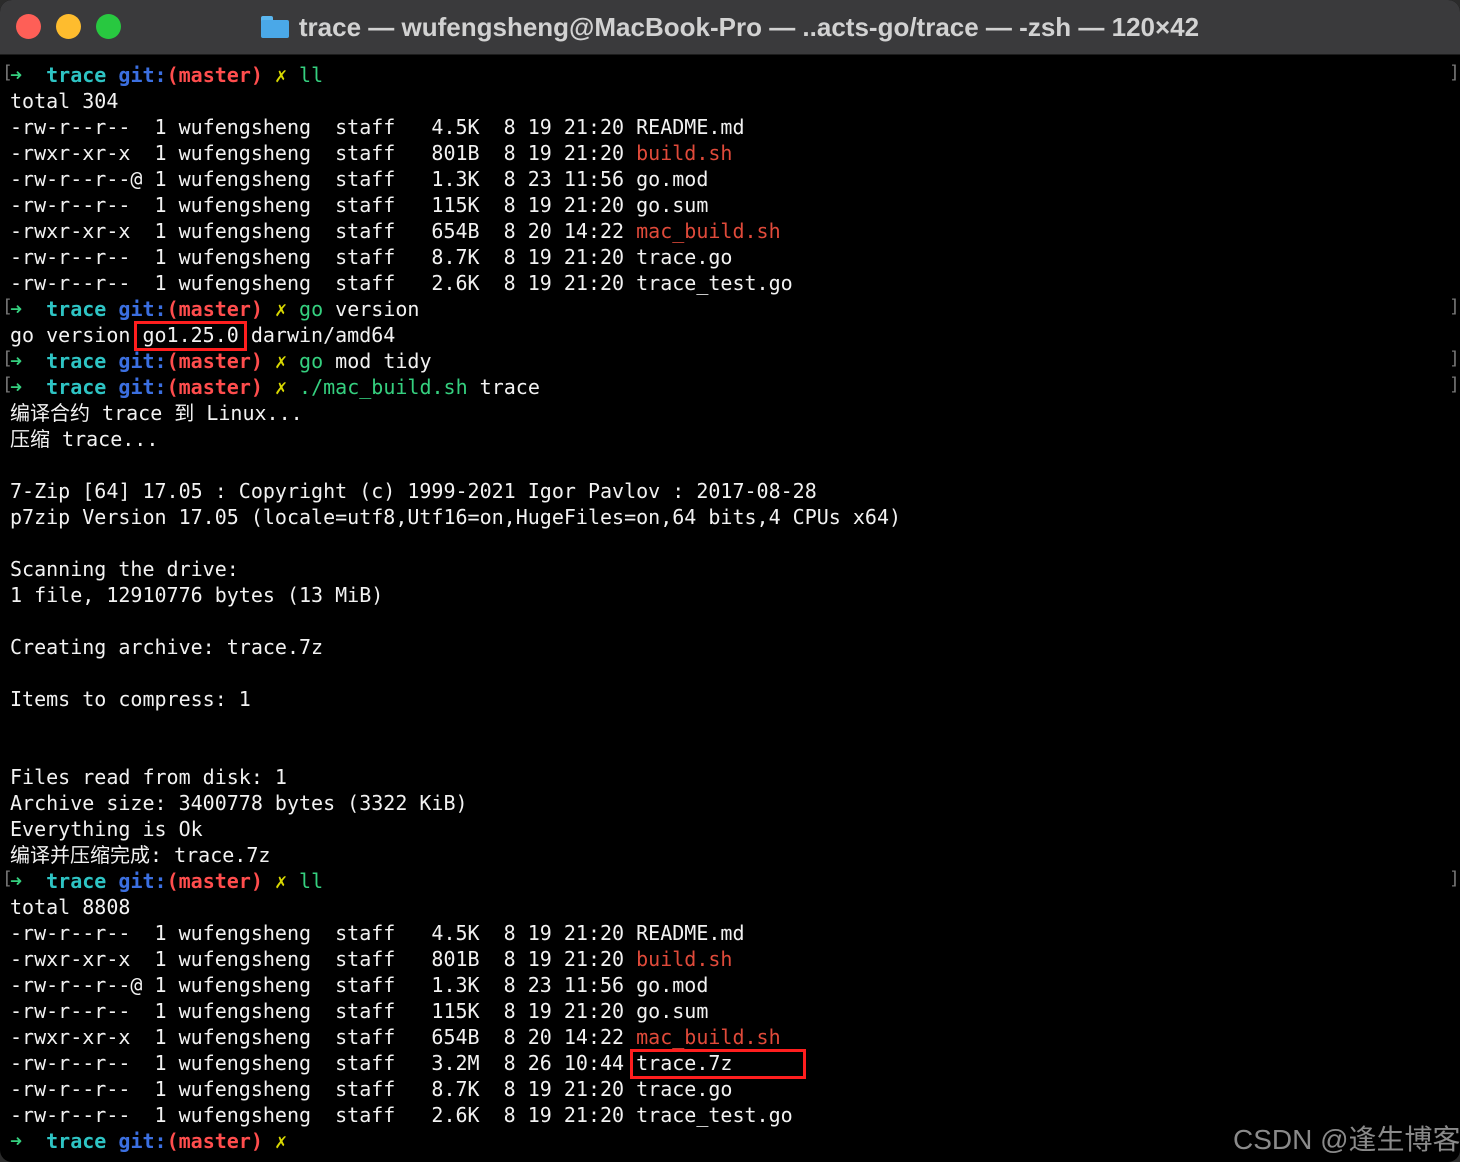  Describe the element at coordinates (383, 387) in the screenshot. I see `command: ./mac_build.sh` at that location.